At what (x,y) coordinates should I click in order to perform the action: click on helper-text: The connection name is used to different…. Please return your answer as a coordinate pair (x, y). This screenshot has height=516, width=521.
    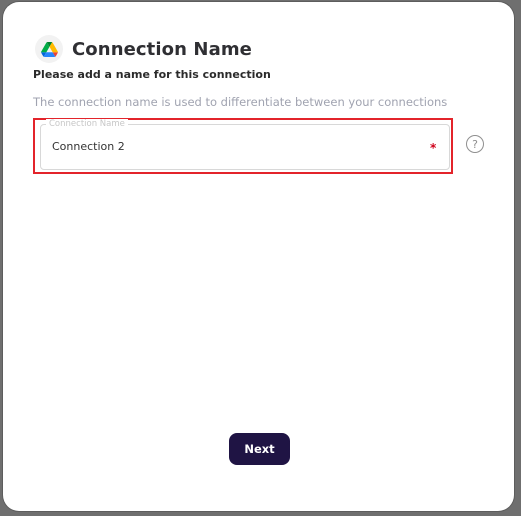
    Looking at the image, I should click on (240, 102).